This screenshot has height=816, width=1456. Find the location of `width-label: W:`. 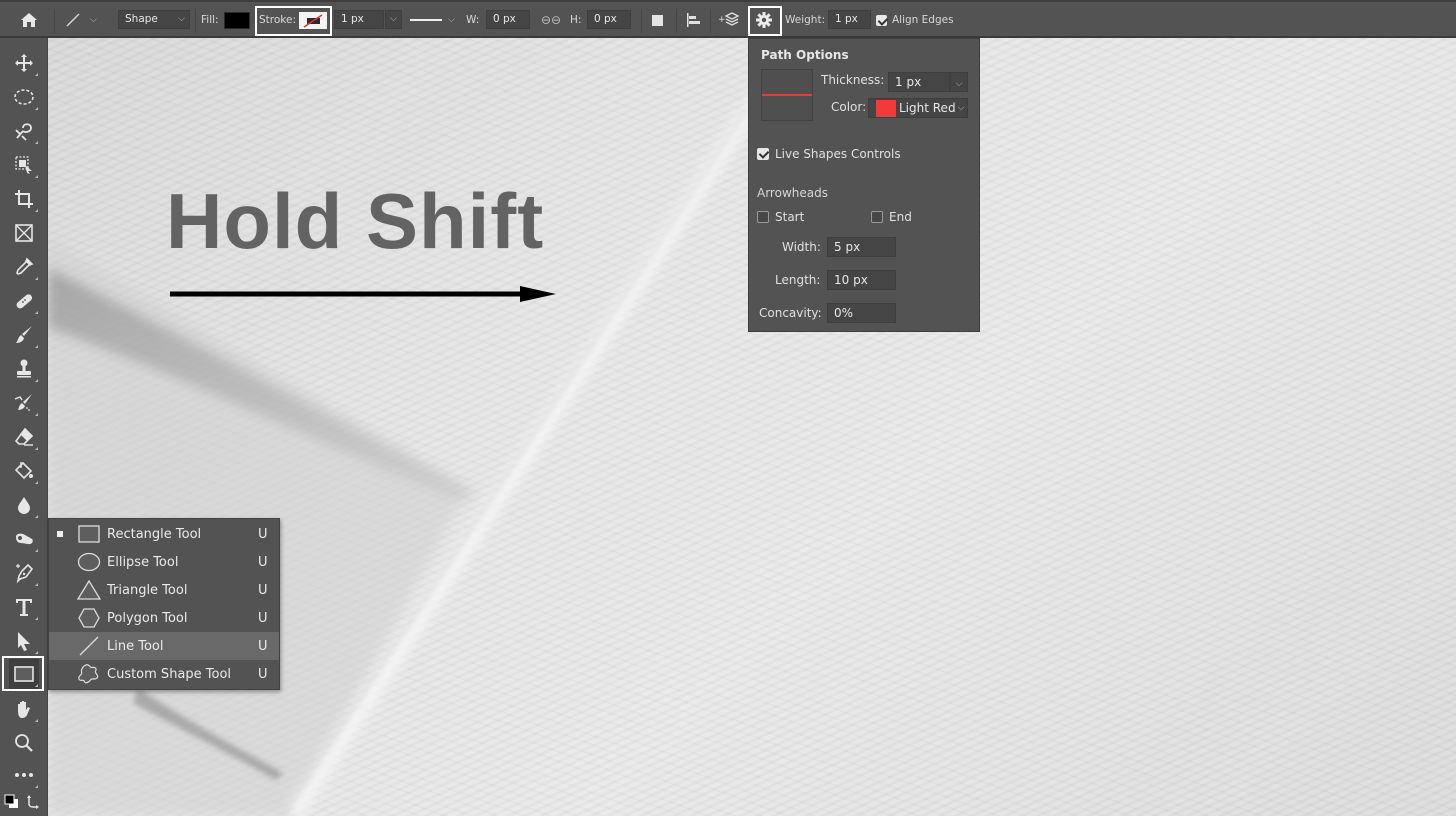

width-label: W: is located at coordinates (473, 20).